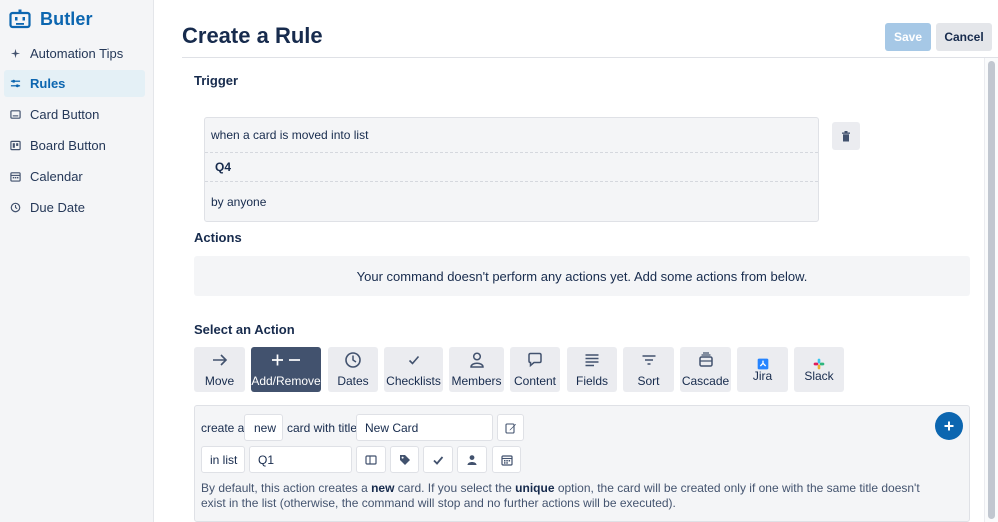  What do you see at coordinates (77, 53) in the screenshot?
I see `sidebar-item-label: Automation Tips` at bounding box center [77, 53].